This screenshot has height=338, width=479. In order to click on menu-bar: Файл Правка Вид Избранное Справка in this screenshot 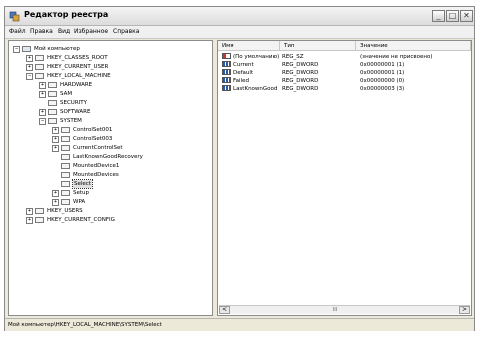, I will do `click(239, 32)`.